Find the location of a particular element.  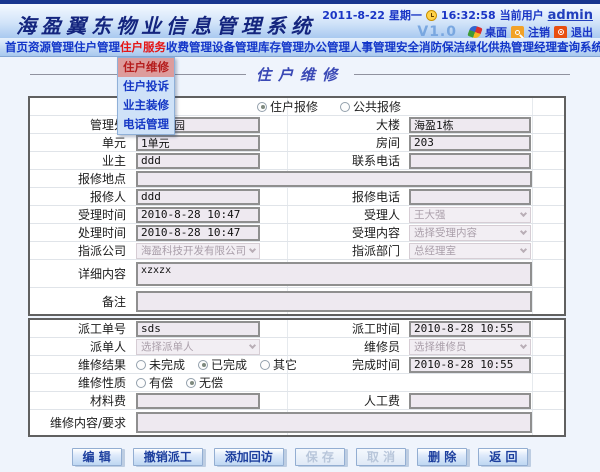

menu-item-resident-complaint: 住户投诉 is located at coordinates (146, 86).